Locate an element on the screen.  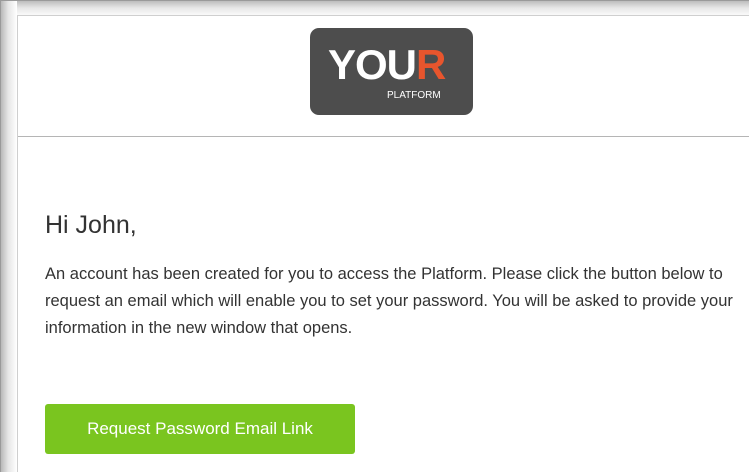
brand-logo: YOUR PLATFORM is located at coordinates (391, 71).